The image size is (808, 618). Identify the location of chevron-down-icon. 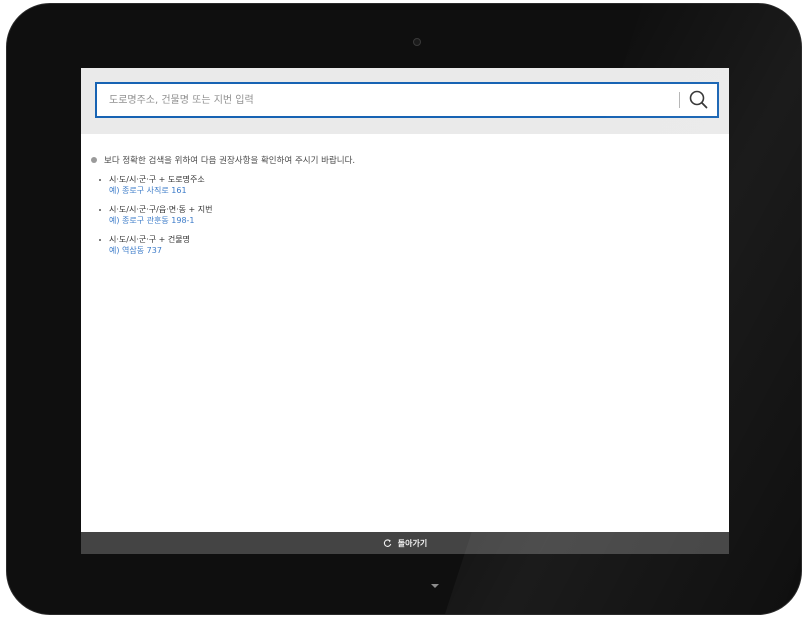
(435, 586).